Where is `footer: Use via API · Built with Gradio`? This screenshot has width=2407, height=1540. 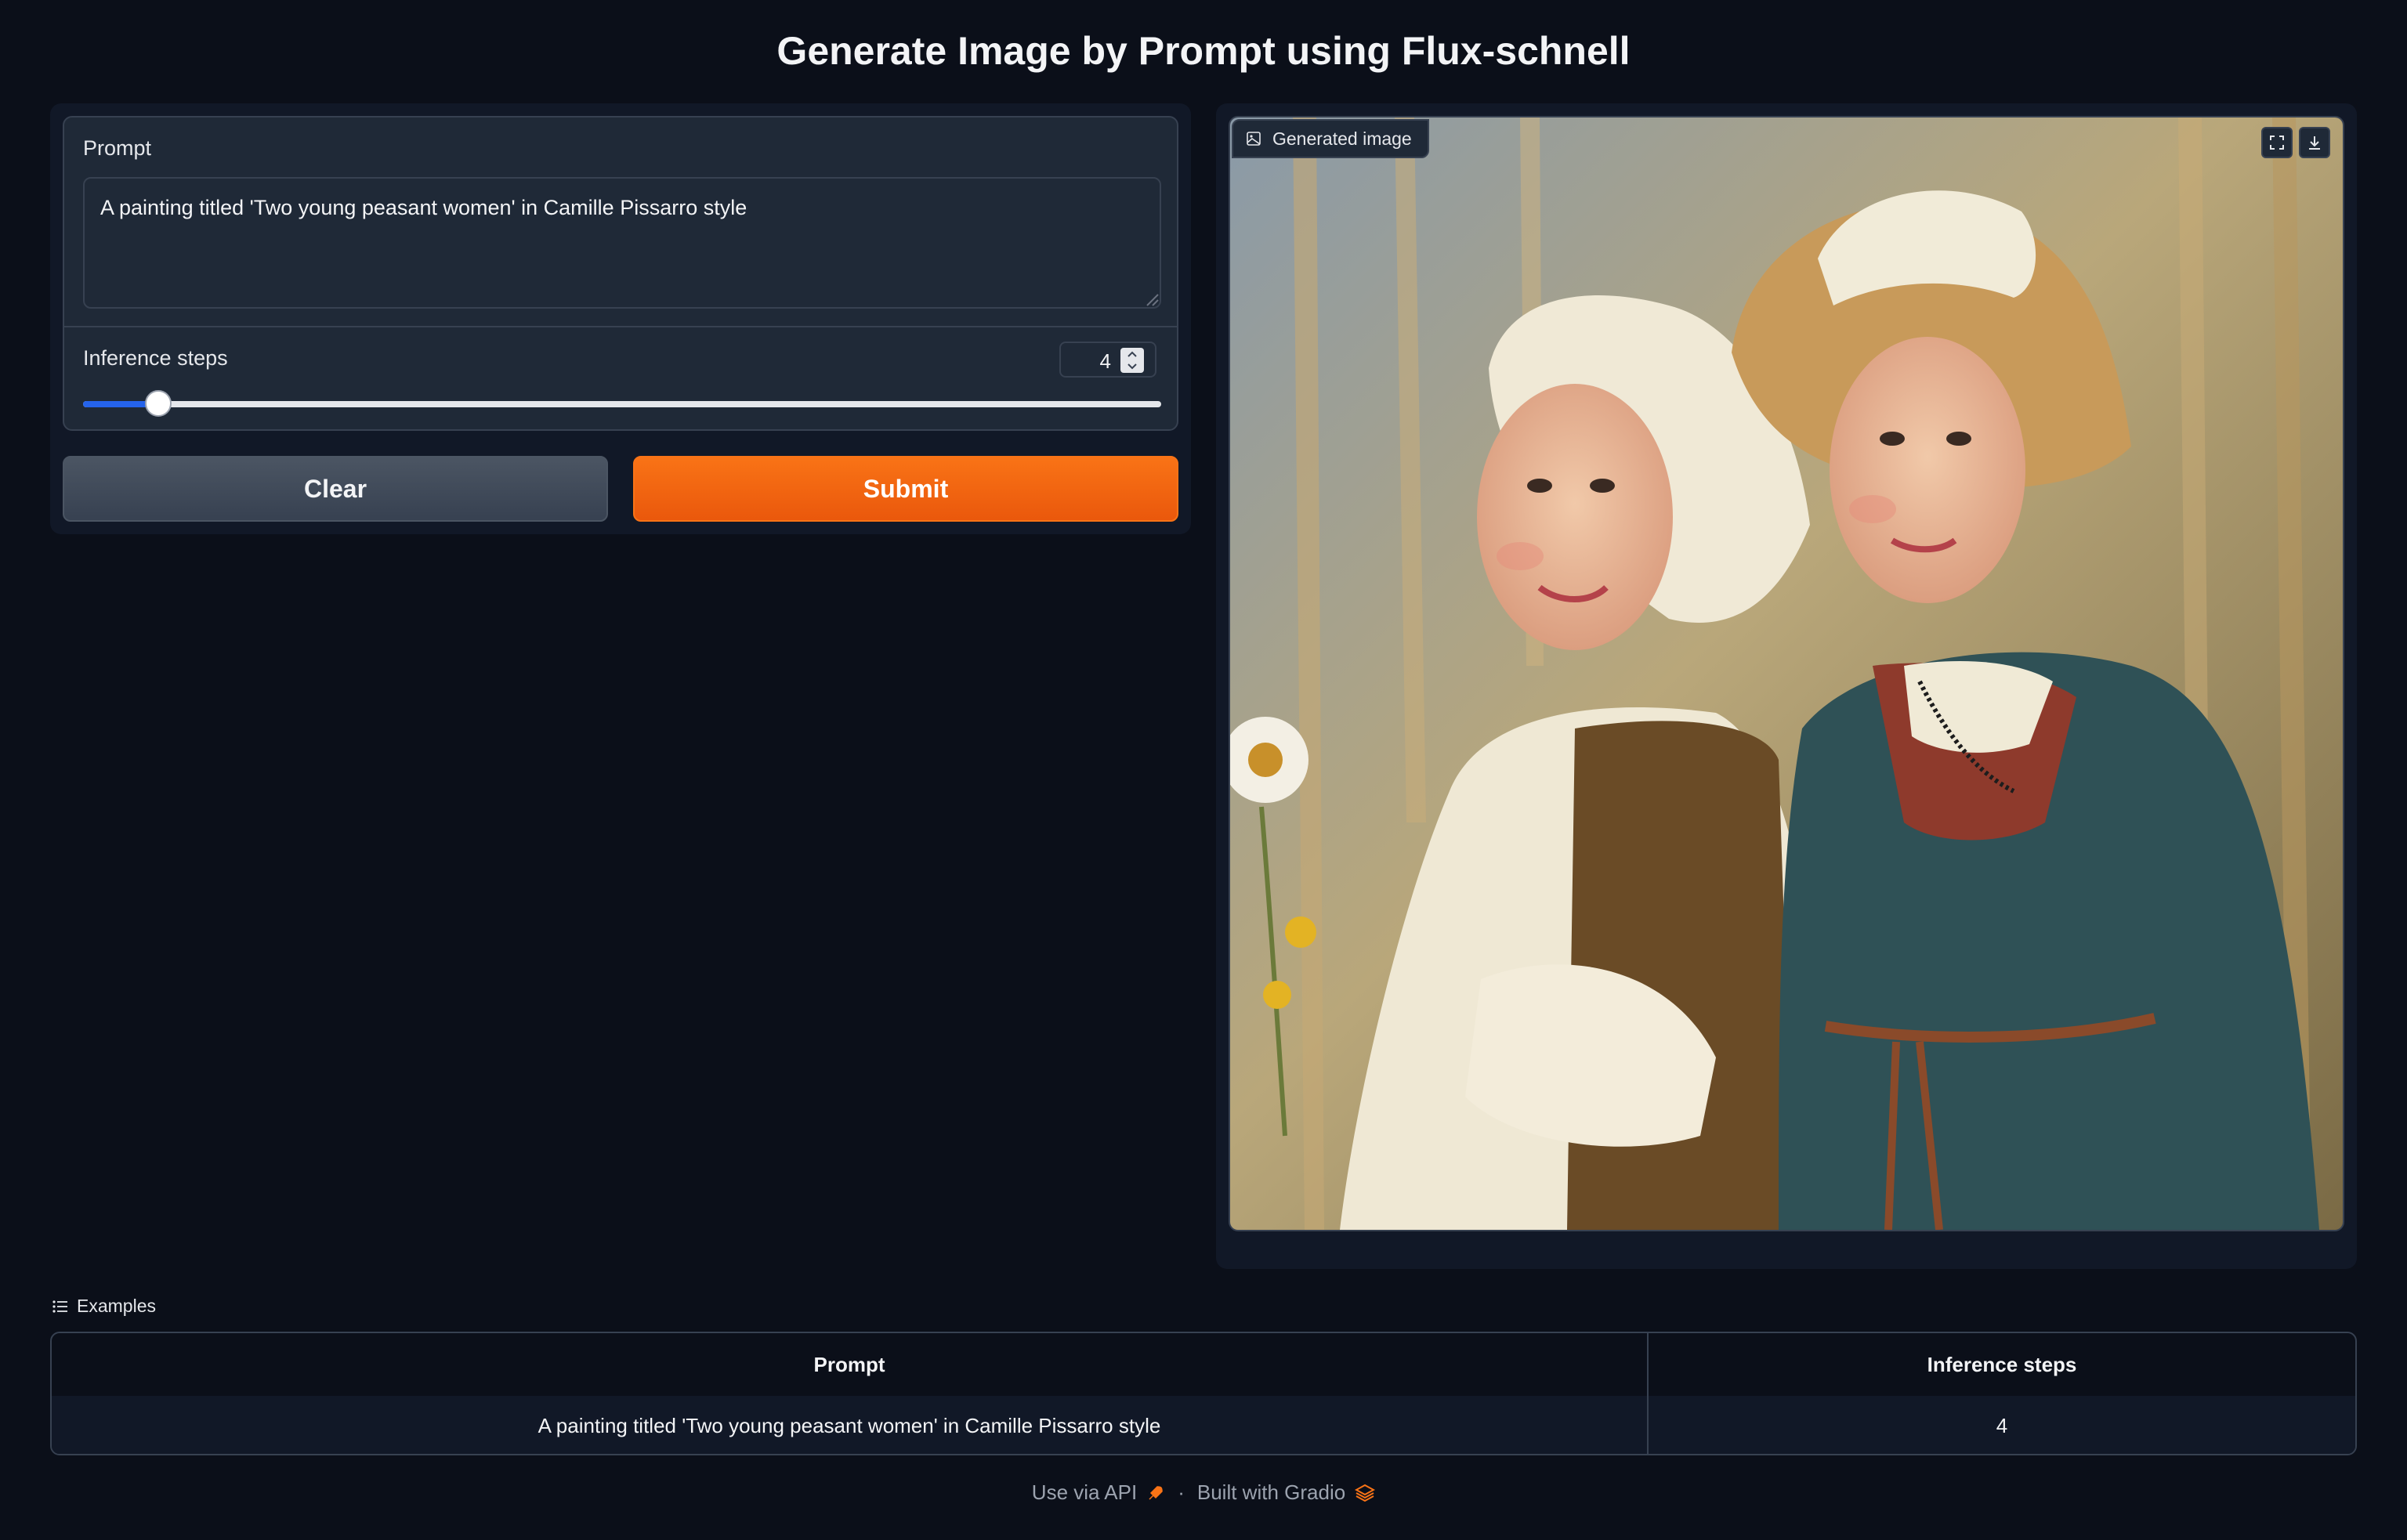 footer: Use via API · Built with Gradio is located at coordinates (1203, 1492).